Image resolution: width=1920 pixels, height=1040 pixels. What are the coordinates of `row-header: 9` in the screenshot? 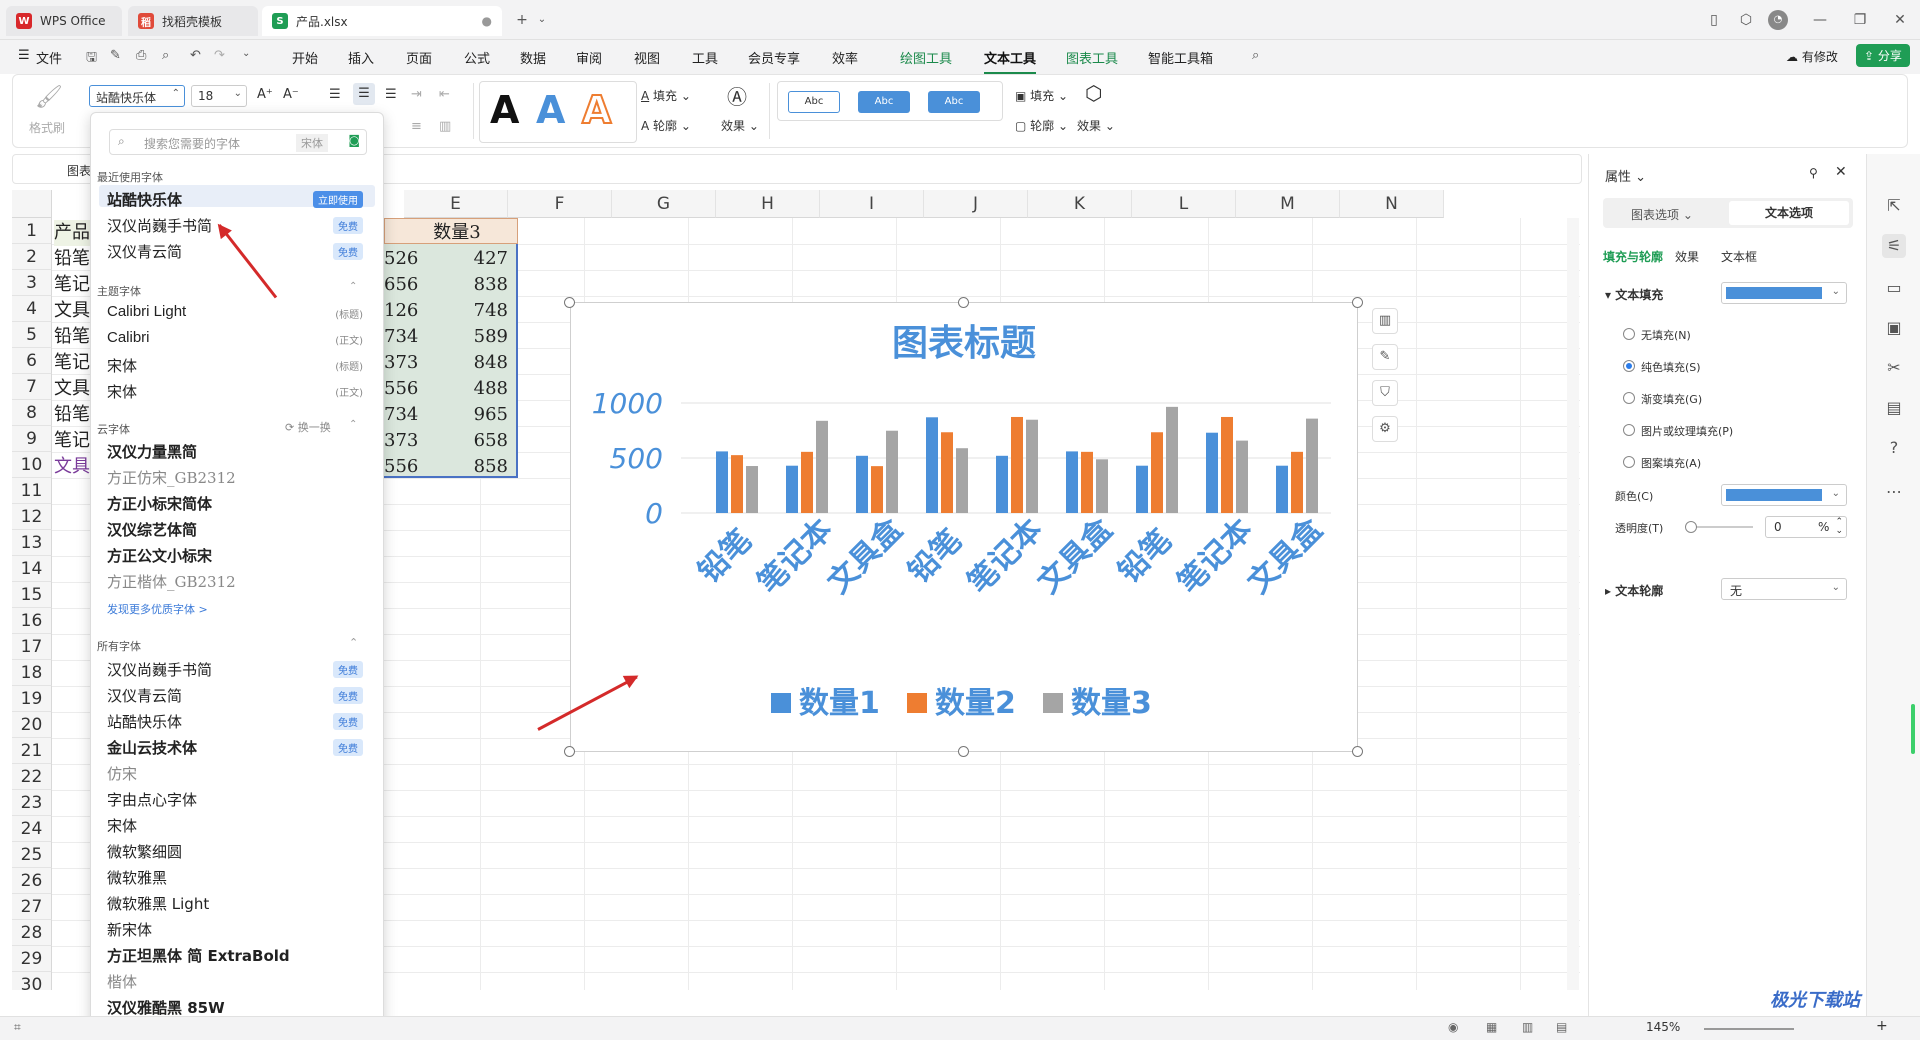 It's located at (32, 439).